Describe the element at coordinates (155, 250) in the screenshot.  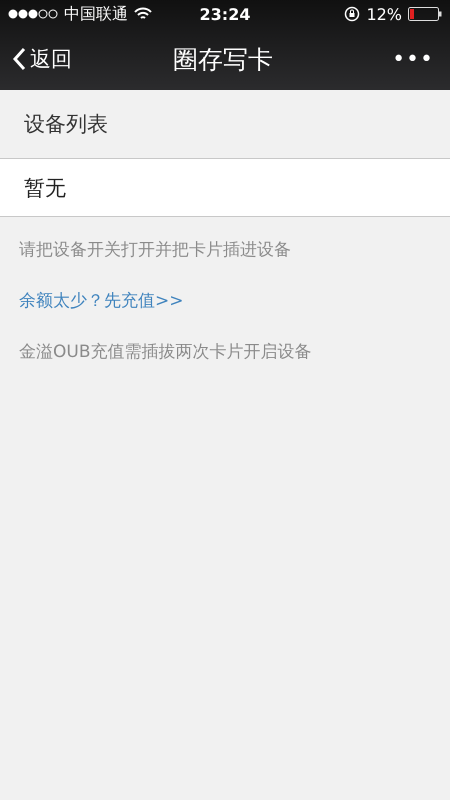
I see `hint-text: 请把设备开关打开并把卡片插进设备` at that location.